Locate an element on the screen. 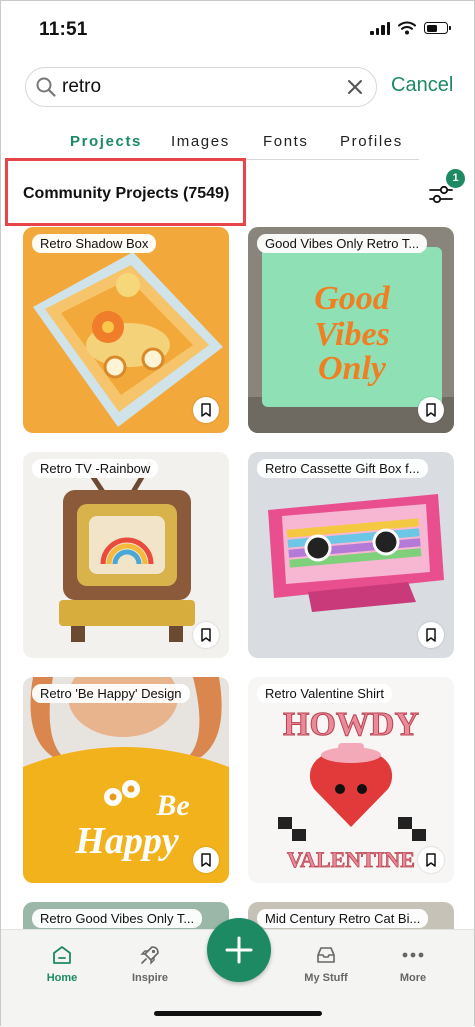  project-card: Retro Shadow Box is located at coordinates (126, 330).